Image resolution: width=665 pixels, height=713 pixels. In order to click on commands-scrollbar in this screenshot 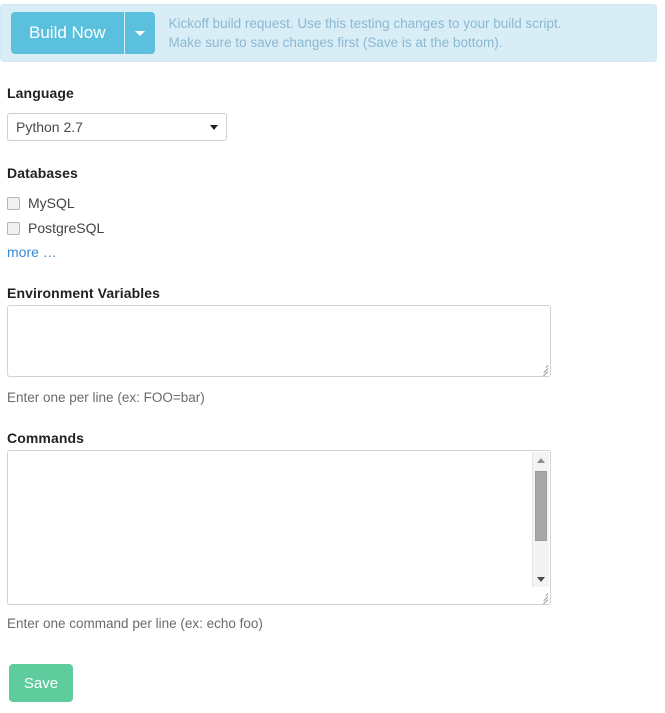, I will do `click(540, 519)`.